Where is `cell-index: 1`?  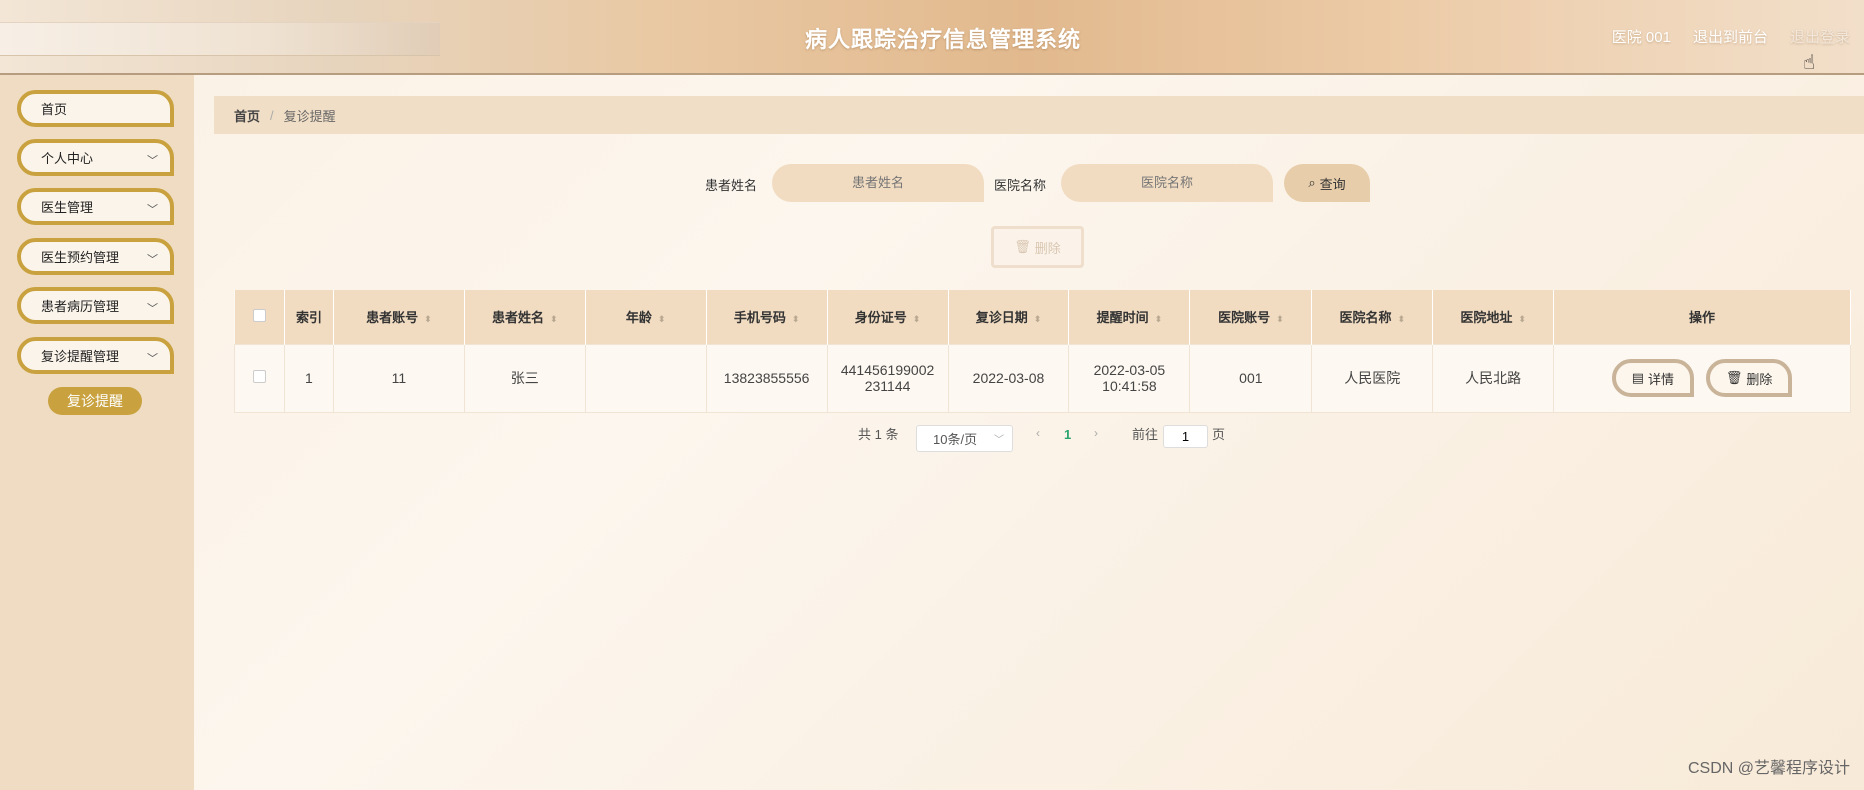
cell-index: 1 is located at coordinates (308, 378).